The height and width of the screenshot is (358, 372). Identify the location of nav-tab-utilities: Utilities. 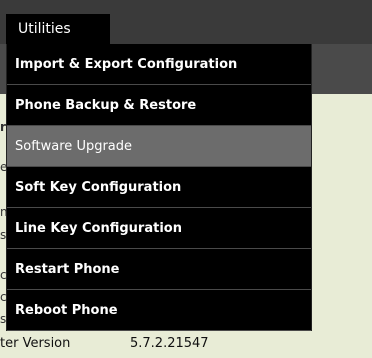
(58, 29).